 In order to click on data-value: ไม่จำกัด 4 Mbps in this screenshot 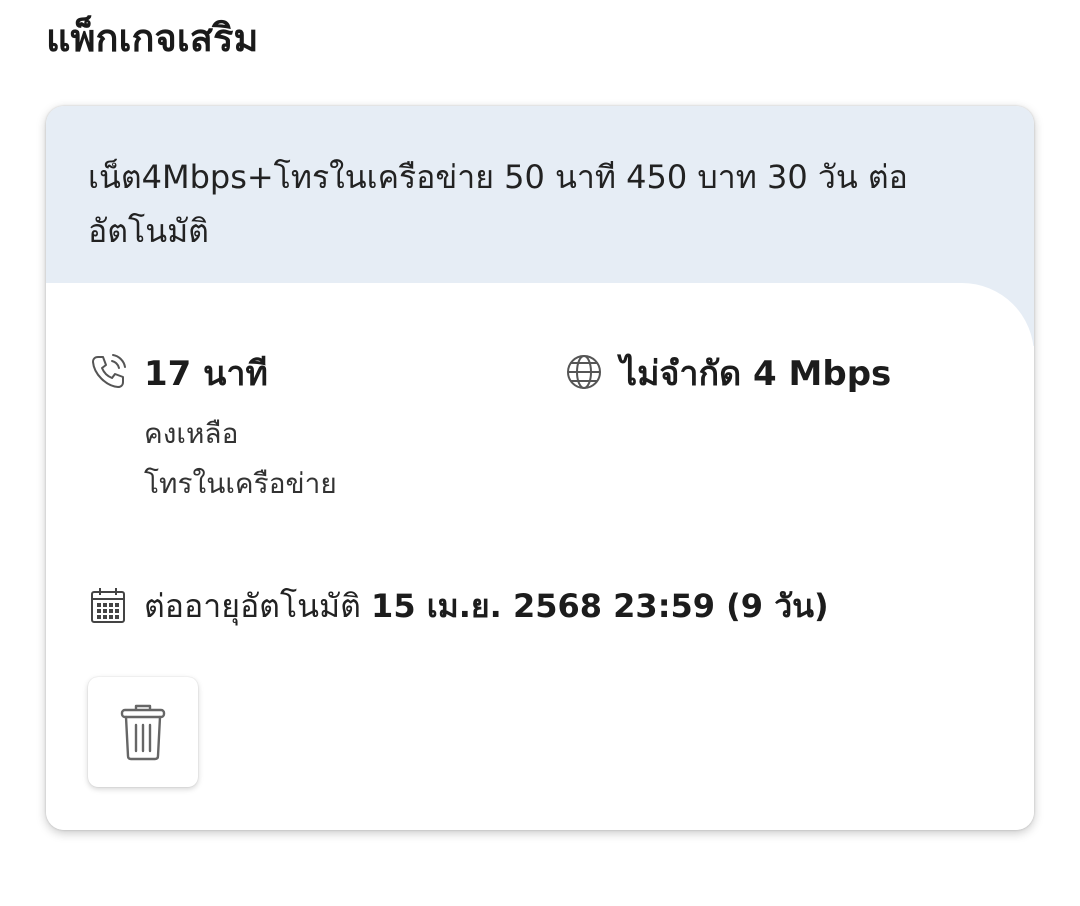, I will do `click(756, 374)`.